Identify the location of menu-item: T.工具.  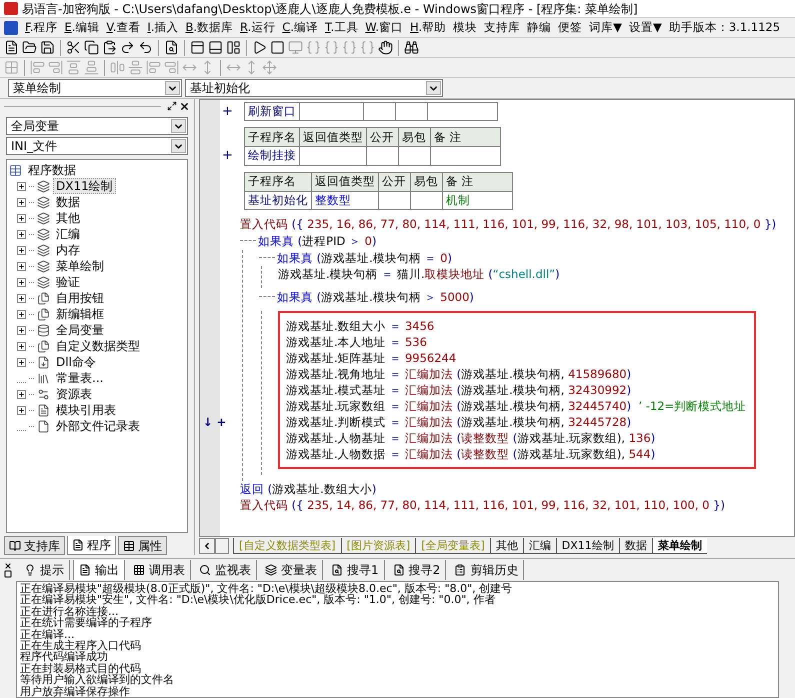
(341, 27).